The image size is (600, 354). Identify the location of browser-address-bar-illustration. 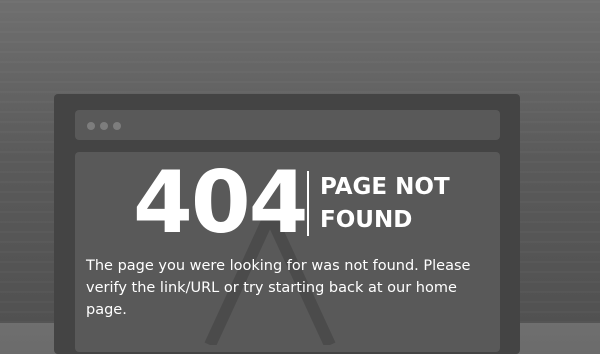
(287, 125).